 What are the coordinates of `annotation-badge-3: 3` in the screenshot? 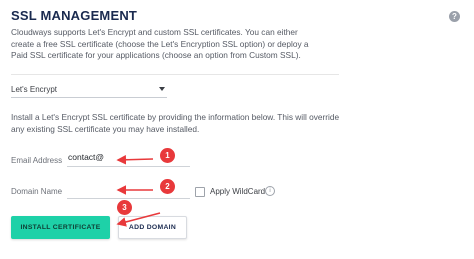 It's located at (124, 207).